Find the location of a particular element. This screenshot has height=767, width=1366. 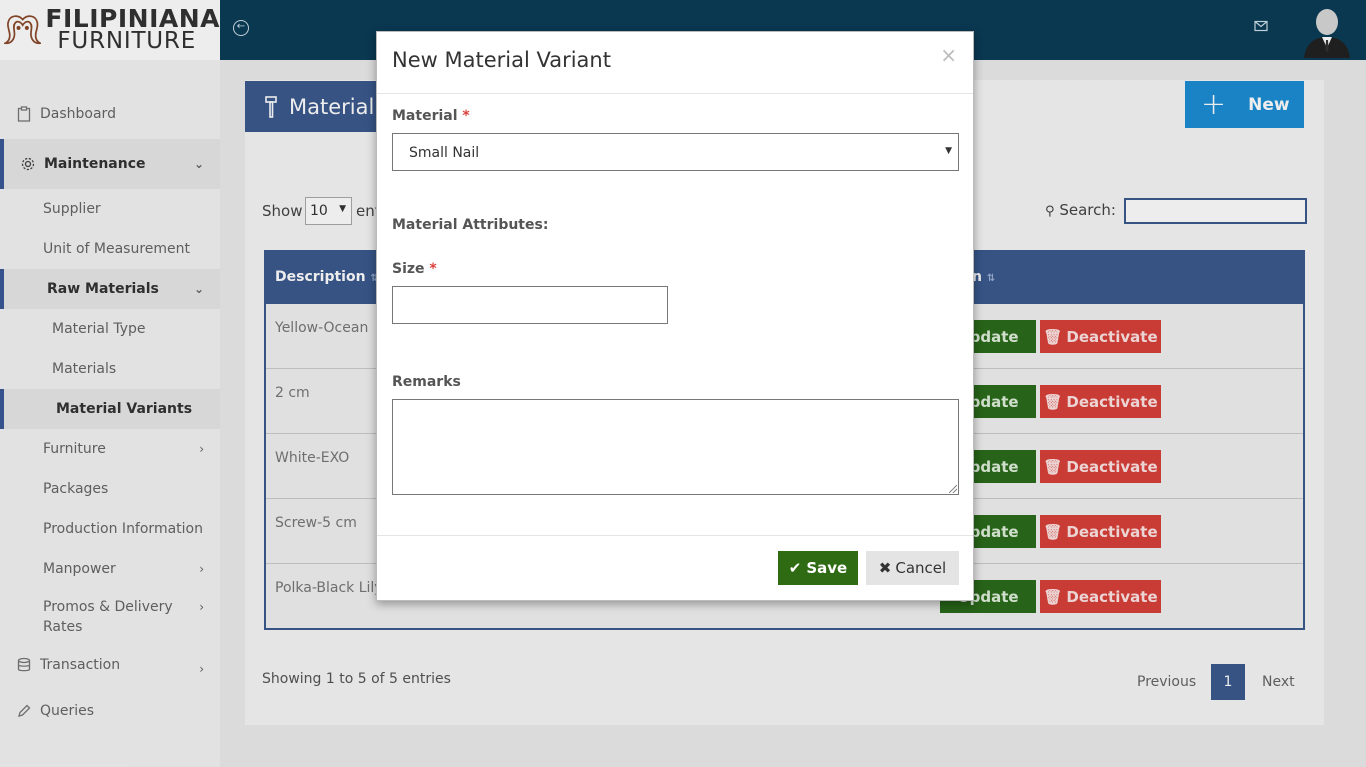

remarks-textarea is located at coordinates (675, 447).